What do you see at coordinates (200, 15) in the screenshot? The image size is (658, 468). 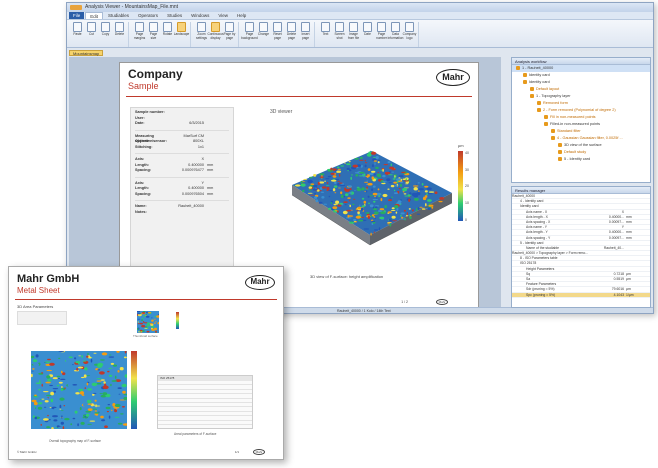 I see `menu-windows: Windows` at bounding box center [200, 15].